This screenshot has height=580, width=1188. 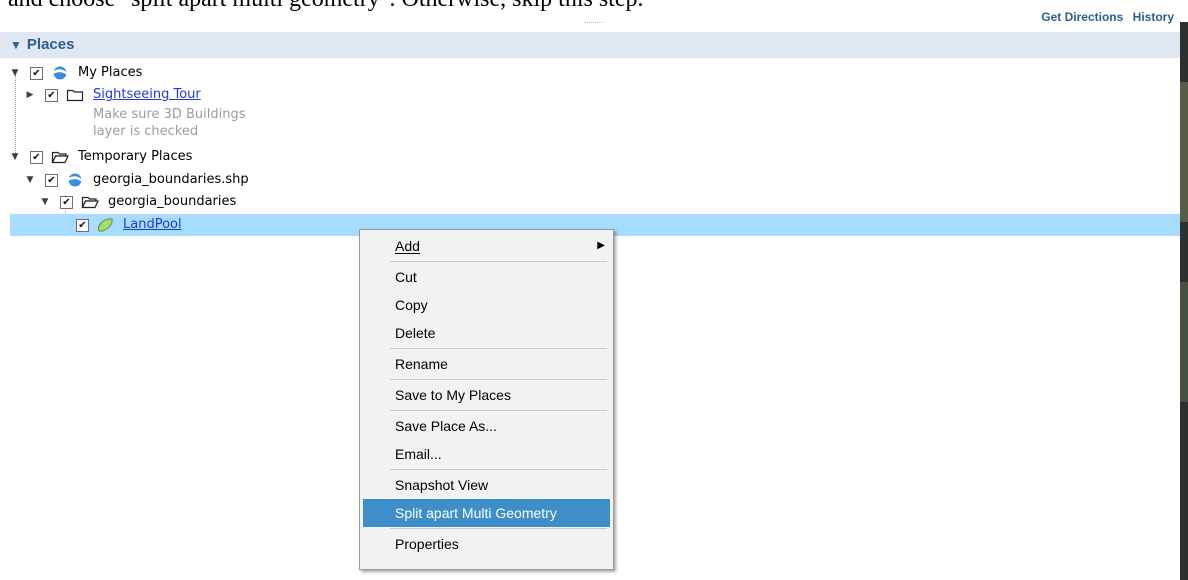 I want to click on menu-item-add: Add ▶, so click(x=486, y=246).